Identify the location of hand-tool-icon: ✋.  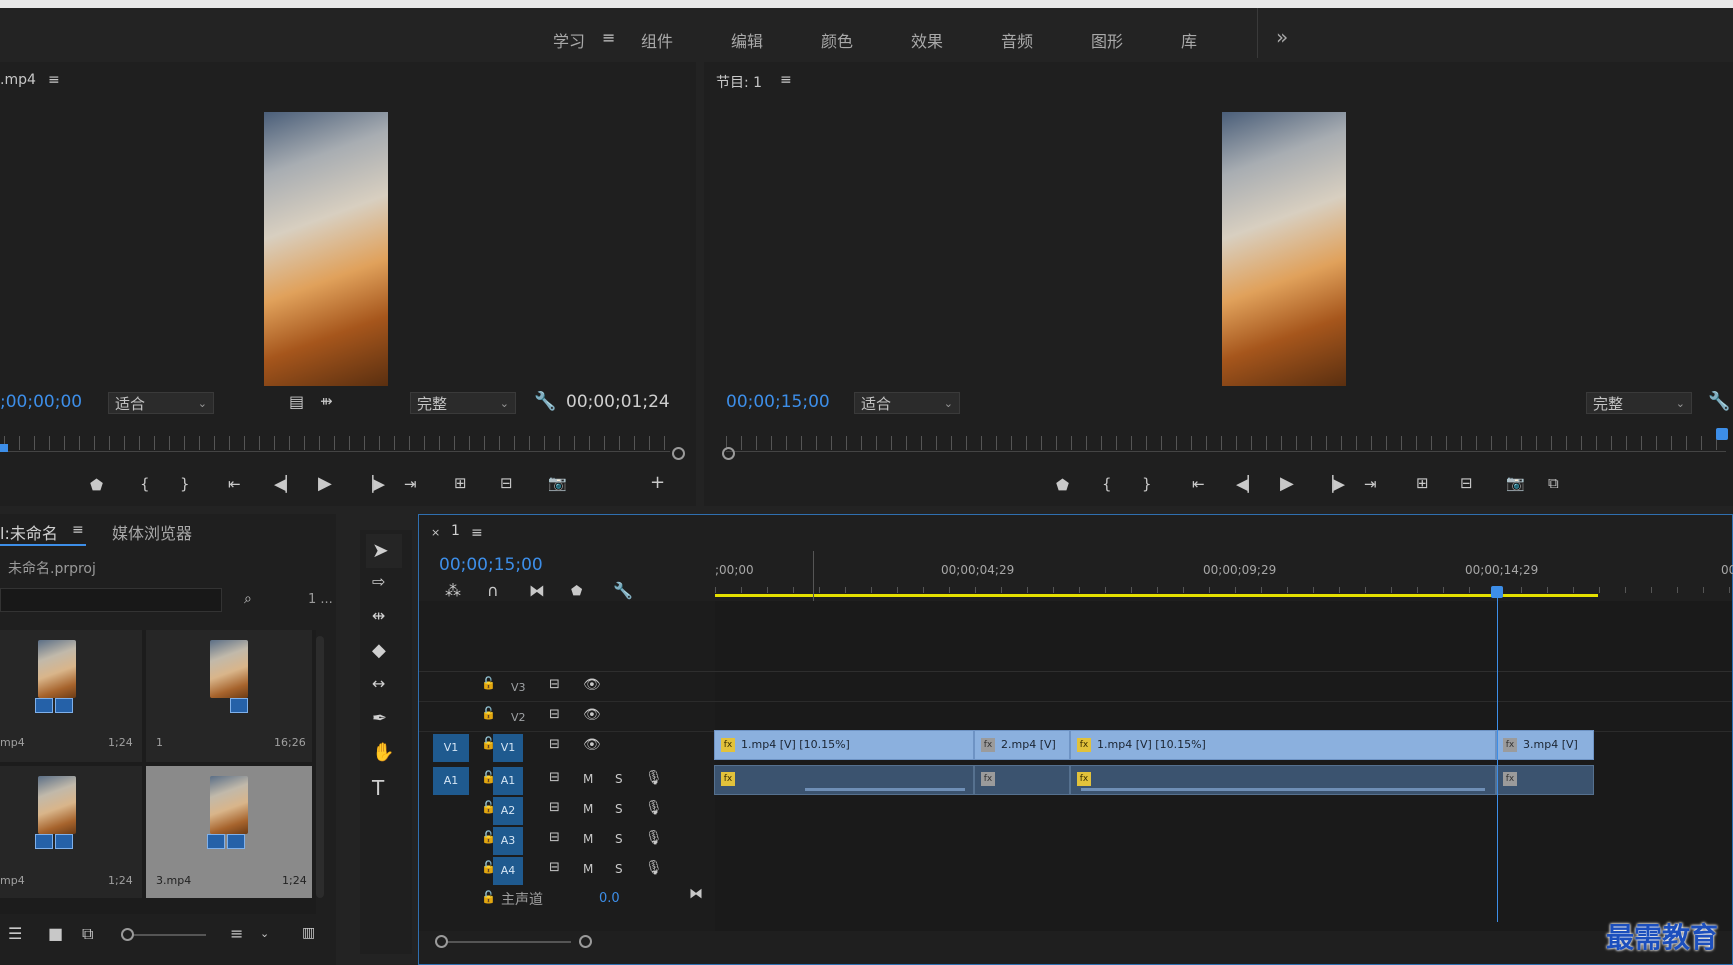
(383, 752).